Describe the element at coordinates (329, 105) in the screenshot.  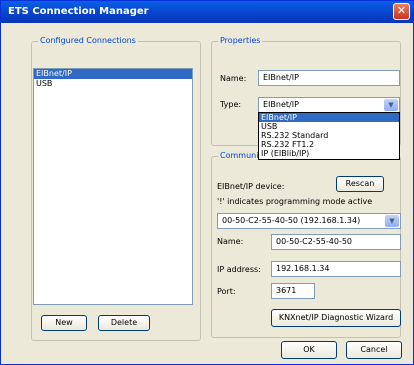
I see `type-select: EIBnet/IP ▼` at that location.